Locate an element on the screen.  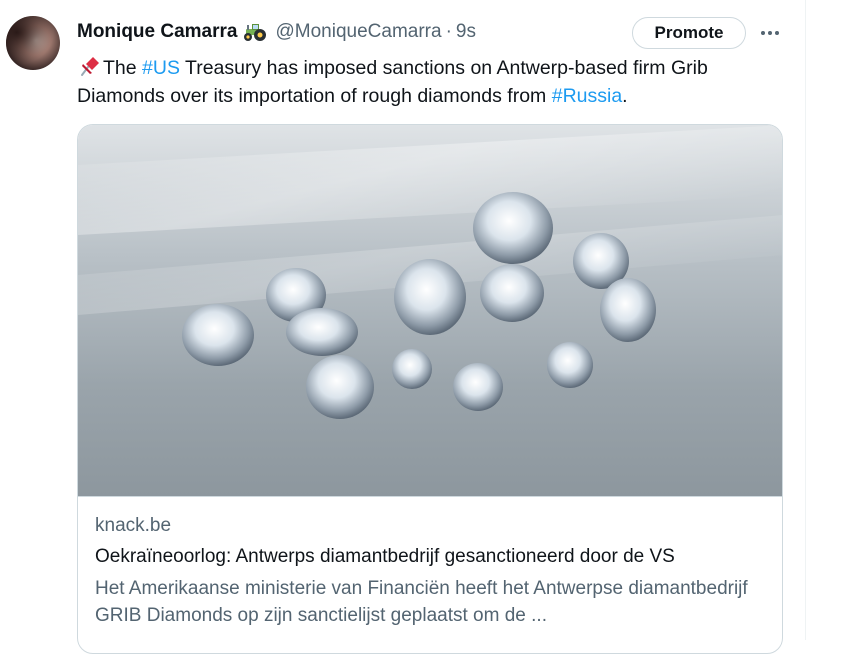
right-column-divider is located at coordinates (805, 320).